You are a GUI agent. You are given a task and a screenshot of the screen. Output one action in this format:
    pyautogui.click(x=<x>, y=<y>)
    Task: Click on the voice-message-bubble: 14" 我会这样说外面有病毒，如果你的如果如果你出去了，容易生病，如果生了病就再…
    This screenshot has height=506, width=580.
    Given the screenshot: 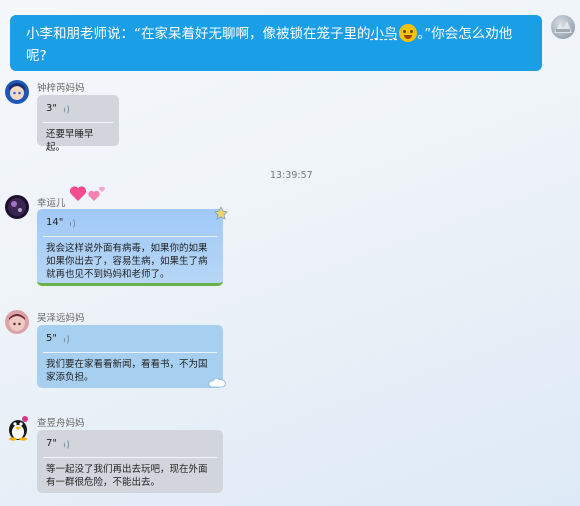 What is the action you would take?
    pyautogui.click(x=130, y=247)
    